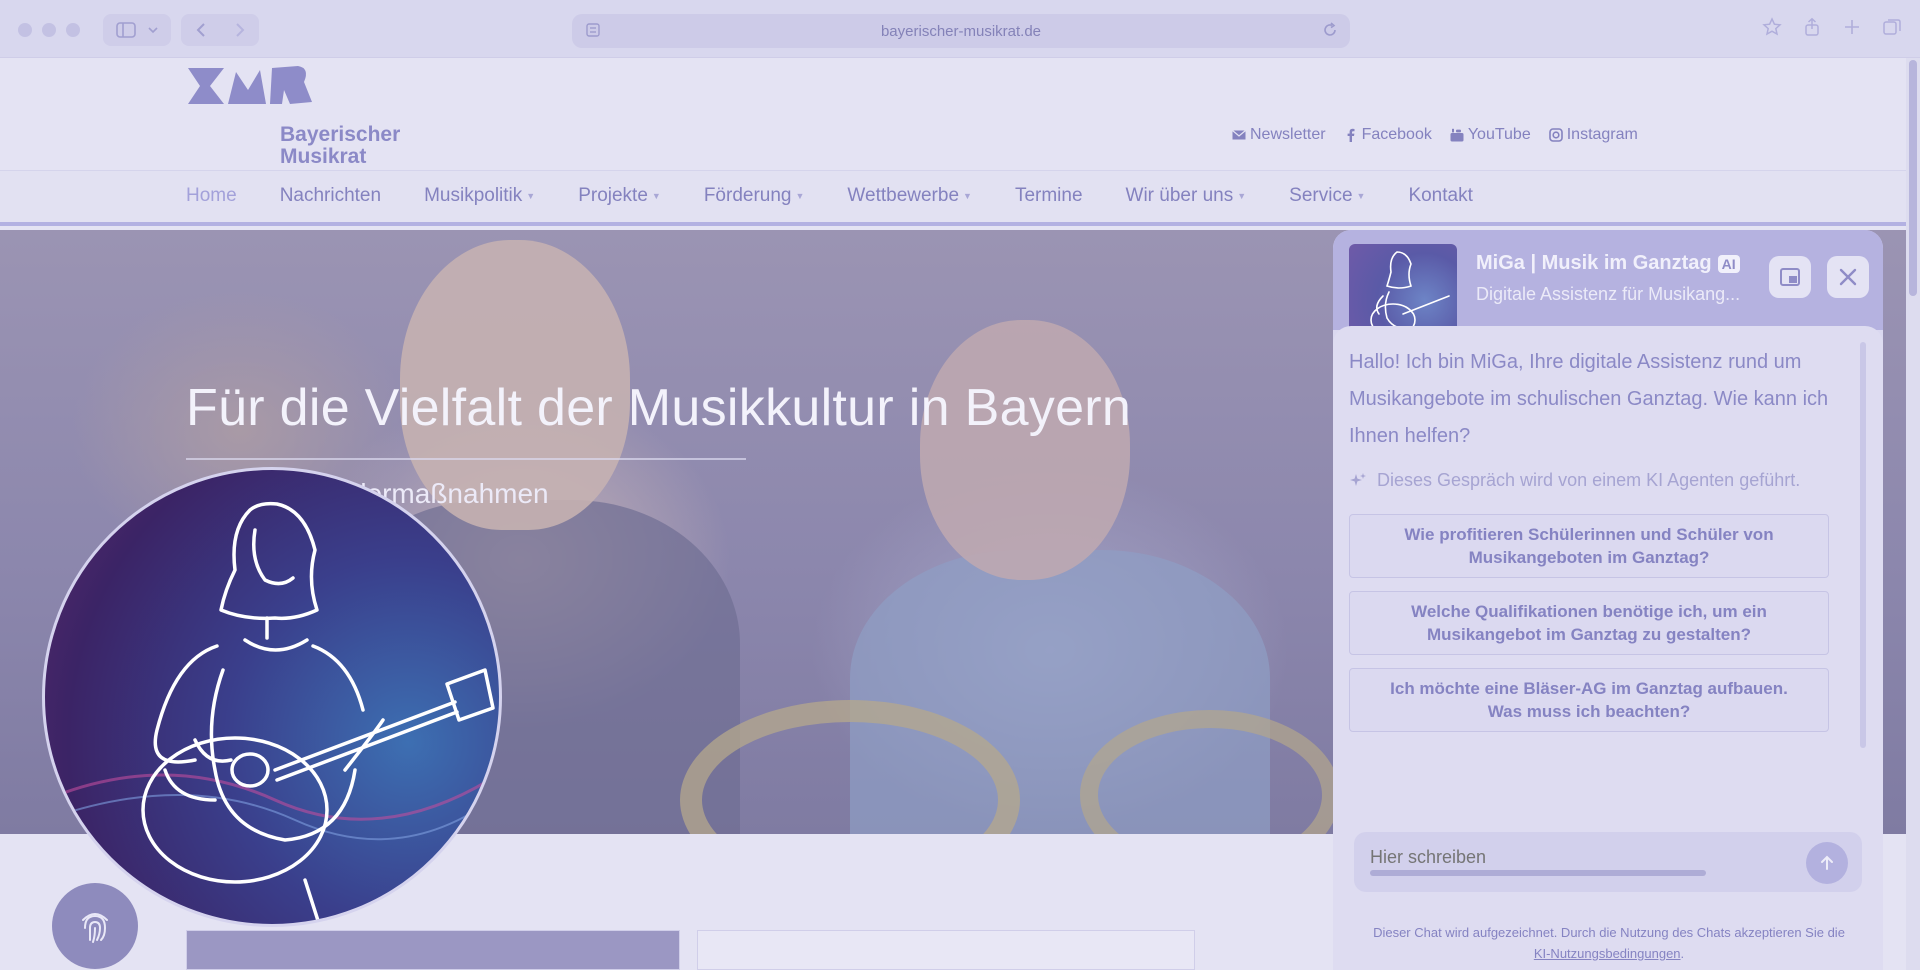 The height and width of the screenshot is (970, 1920). I want to click on disclaimer-end: ., so click(1682, 953).